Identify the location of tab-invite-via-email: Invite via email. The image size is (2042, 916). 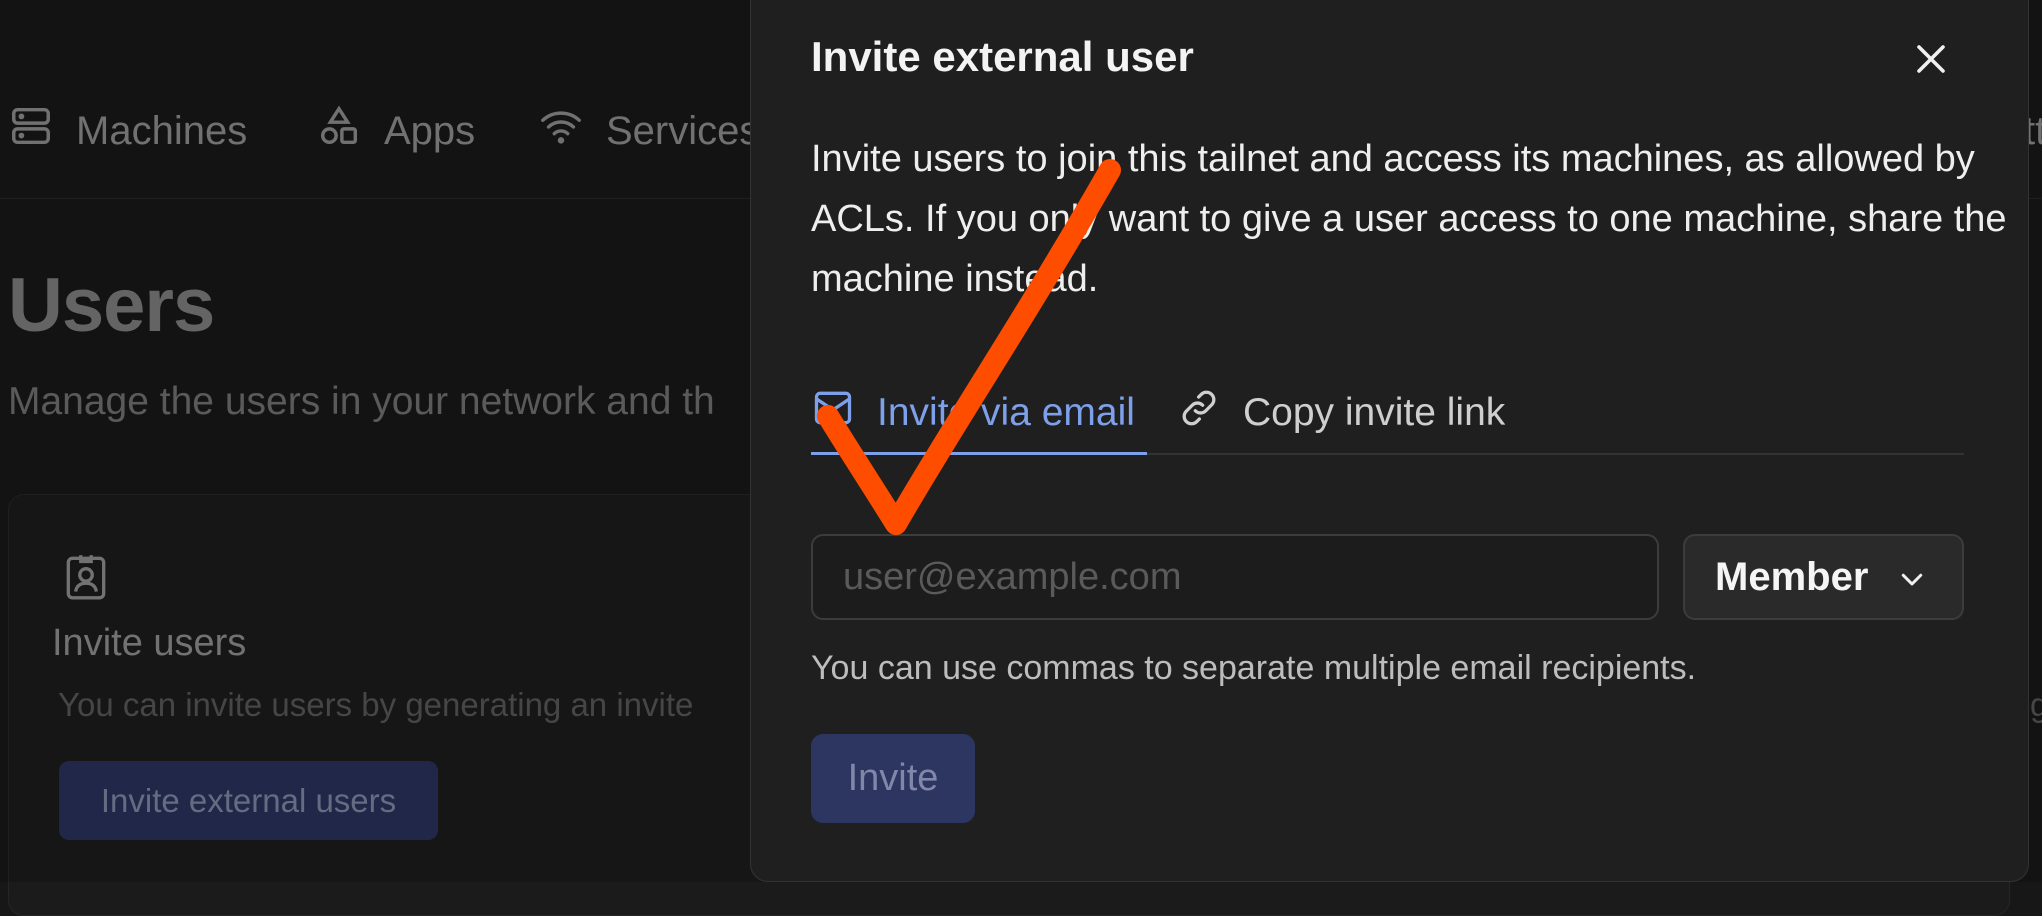
(979, 414).